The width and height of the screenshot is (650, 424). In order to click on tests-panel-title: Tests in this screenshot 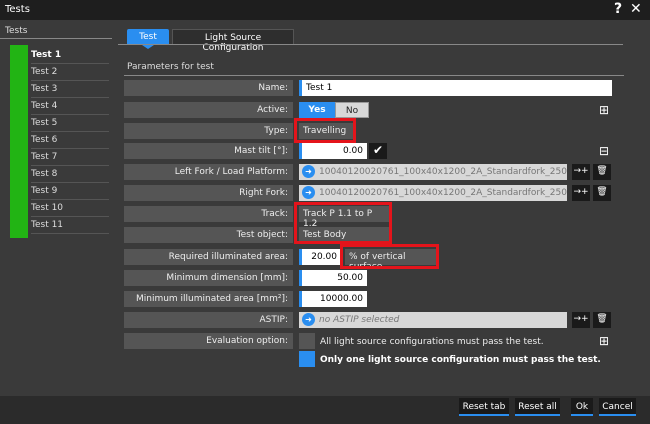, I will do `click(16, 31)`.